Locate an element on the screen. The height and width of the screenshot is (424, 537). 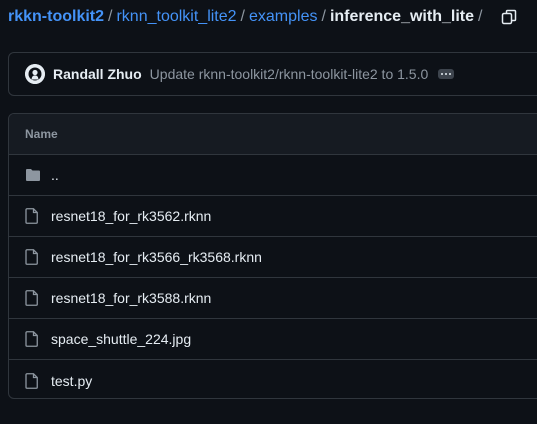
breadcrumb-link-examples: examples is located at coordinates (283, 17).